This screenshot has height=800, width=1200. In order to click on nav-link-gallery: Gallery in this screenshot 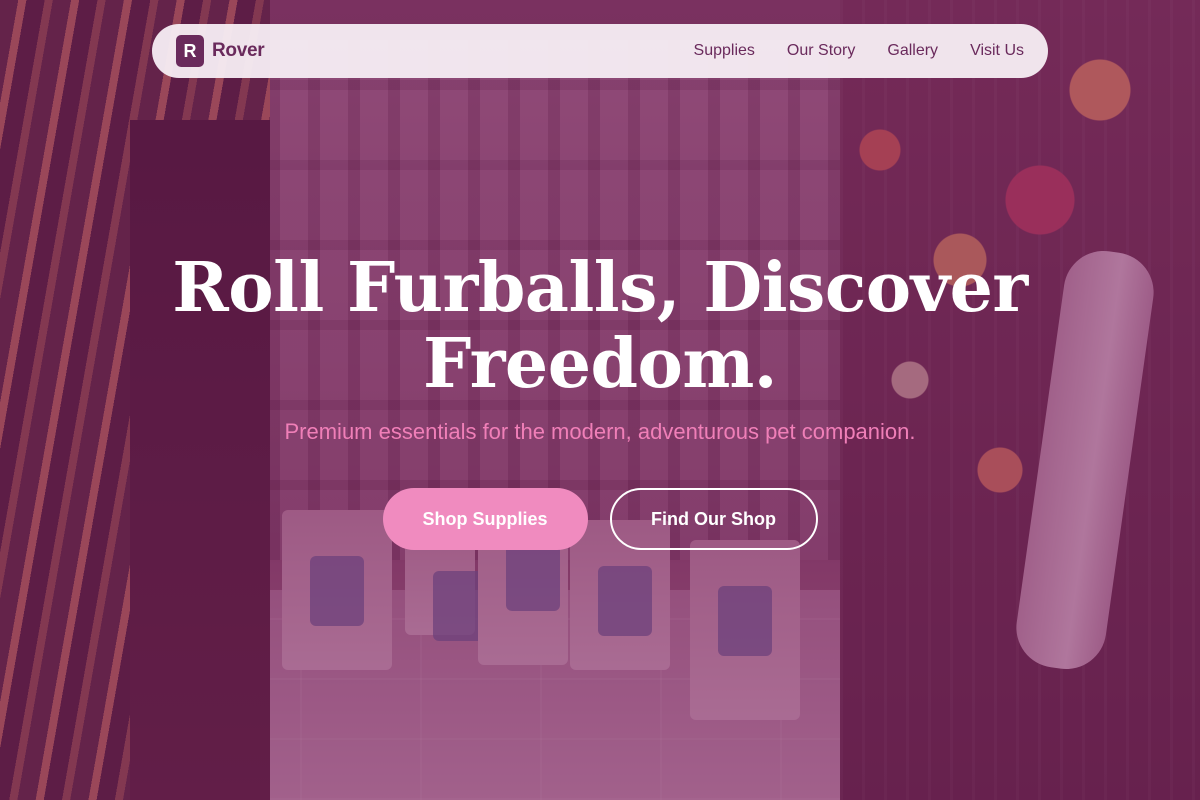, I will do `click(912, 51)`.